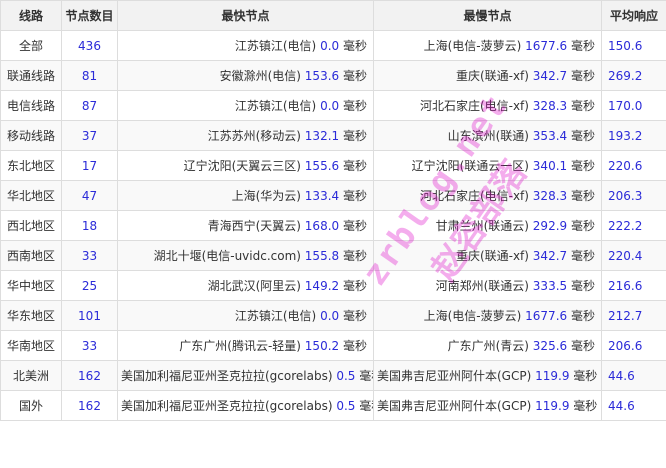 The height and width of the screenshot is (468, 666). Describe the element at coordinates (254, 226) in the screenshot. I see `fastest-node-name: 青海西宁(天翼云)` at that location.